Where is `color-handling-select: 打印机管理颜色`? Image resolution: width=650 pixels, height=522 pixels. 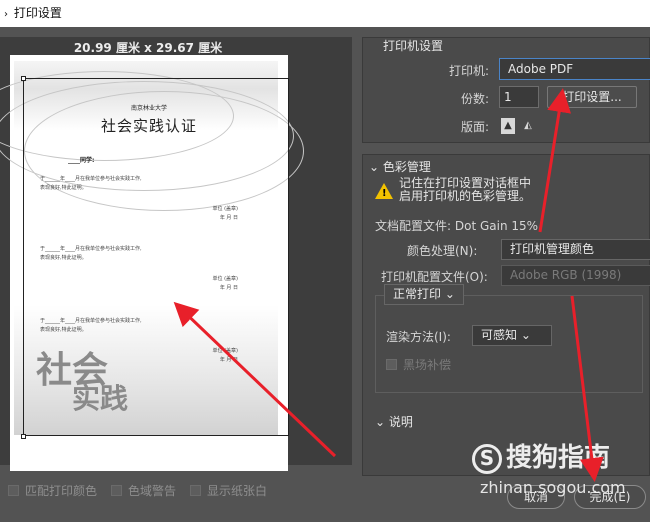 color-handling-select: 打印机管理颜色 is located at coordinates (575, 249).